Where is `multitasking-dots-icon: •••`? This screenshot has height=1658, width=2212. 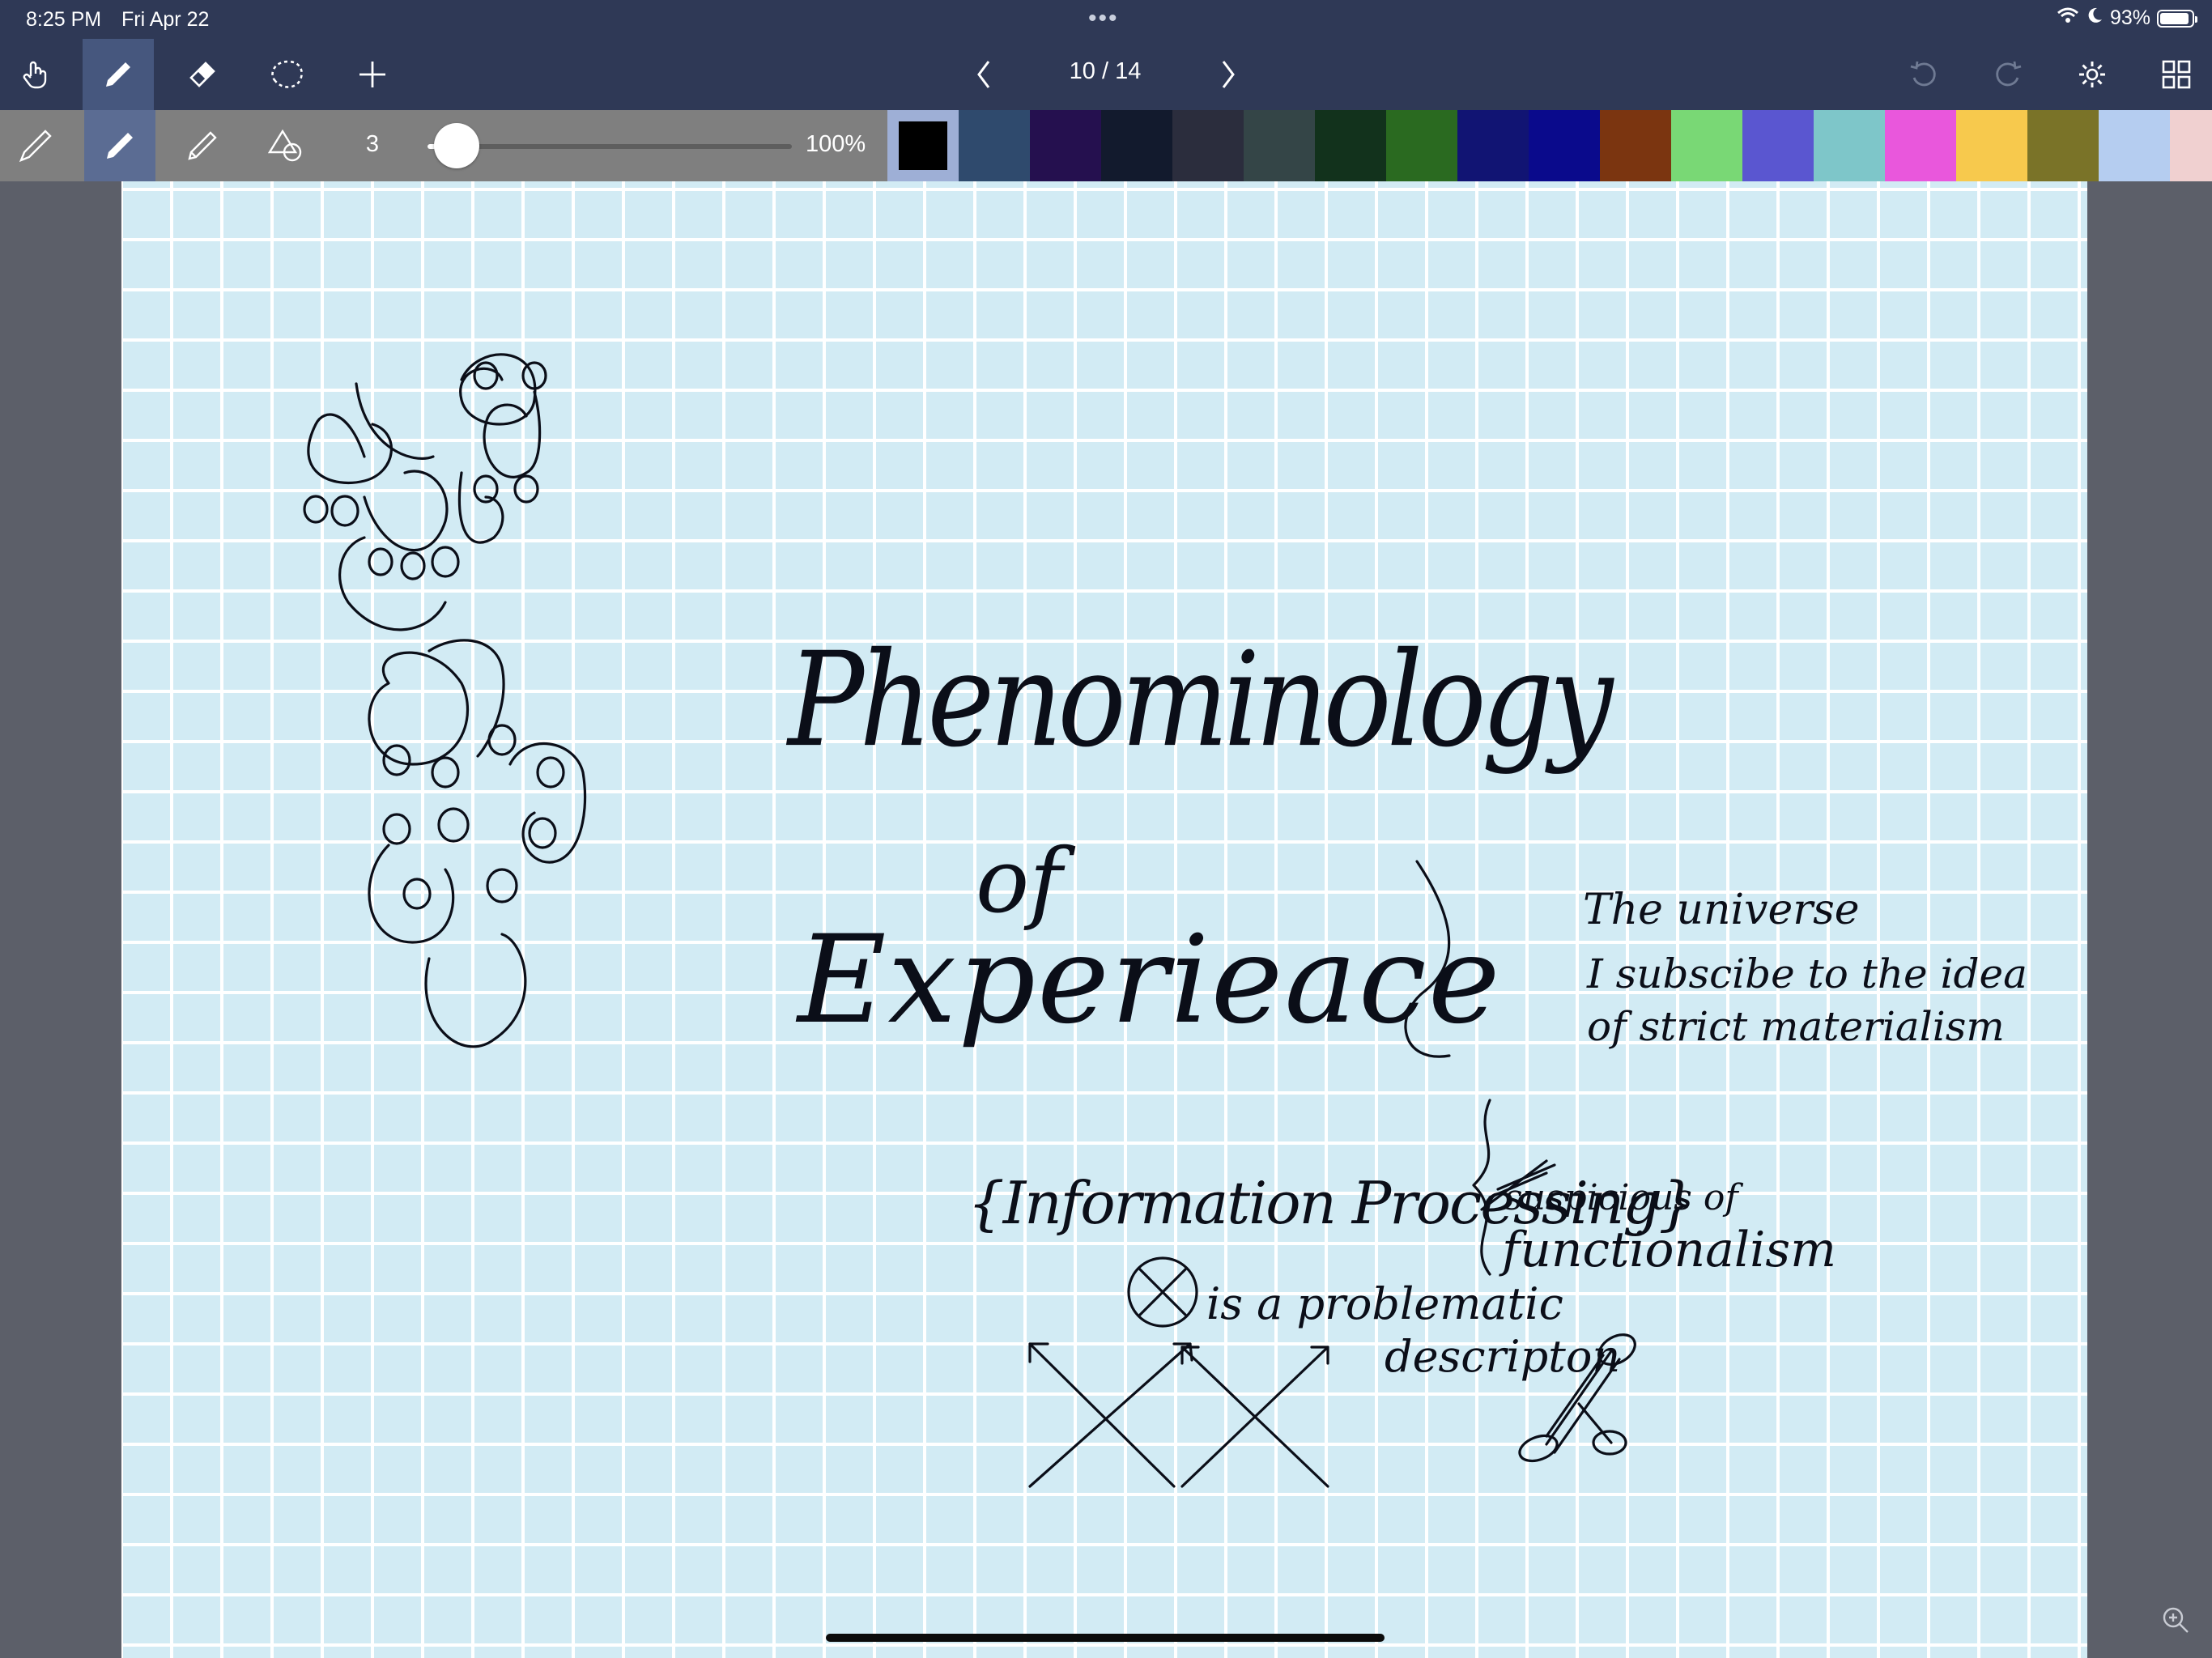
multitasking-dots-icon: ••• is located at coordinates (1104, 18).